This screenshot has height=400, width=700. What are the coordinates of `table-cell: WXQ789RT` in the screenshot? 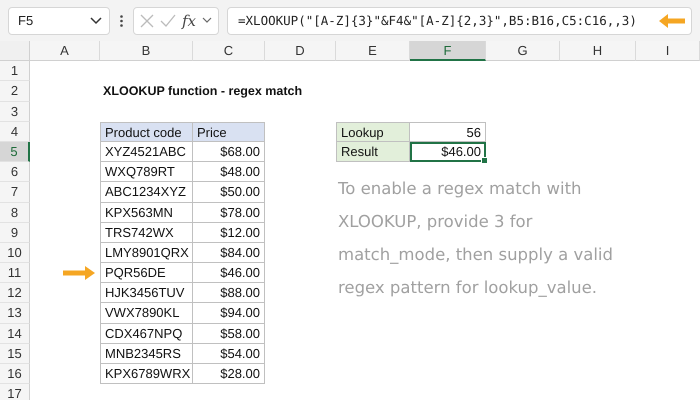 It's located at (146, 172).